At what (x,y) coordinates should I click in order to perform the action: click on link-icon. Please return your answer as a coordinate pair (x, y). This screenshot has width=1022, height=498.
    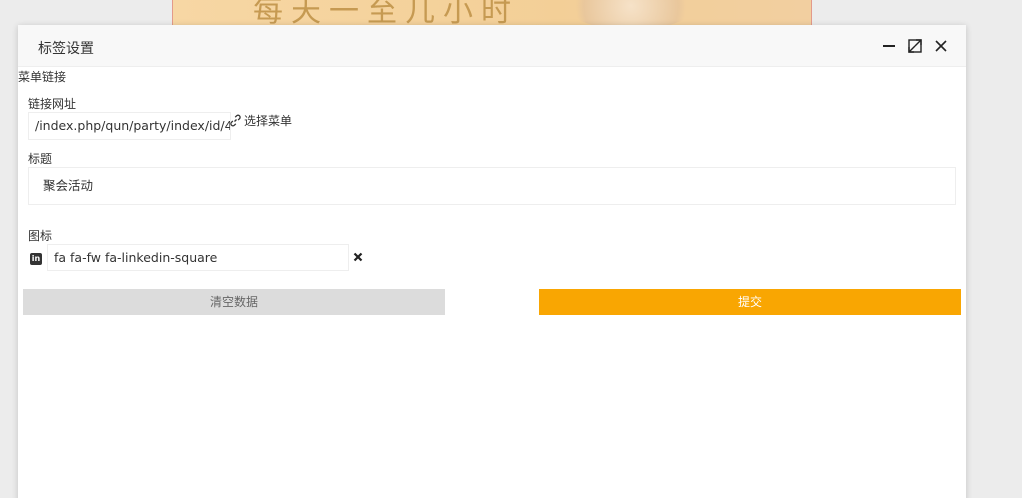
    Looking at the image, I should click on (235, 120).